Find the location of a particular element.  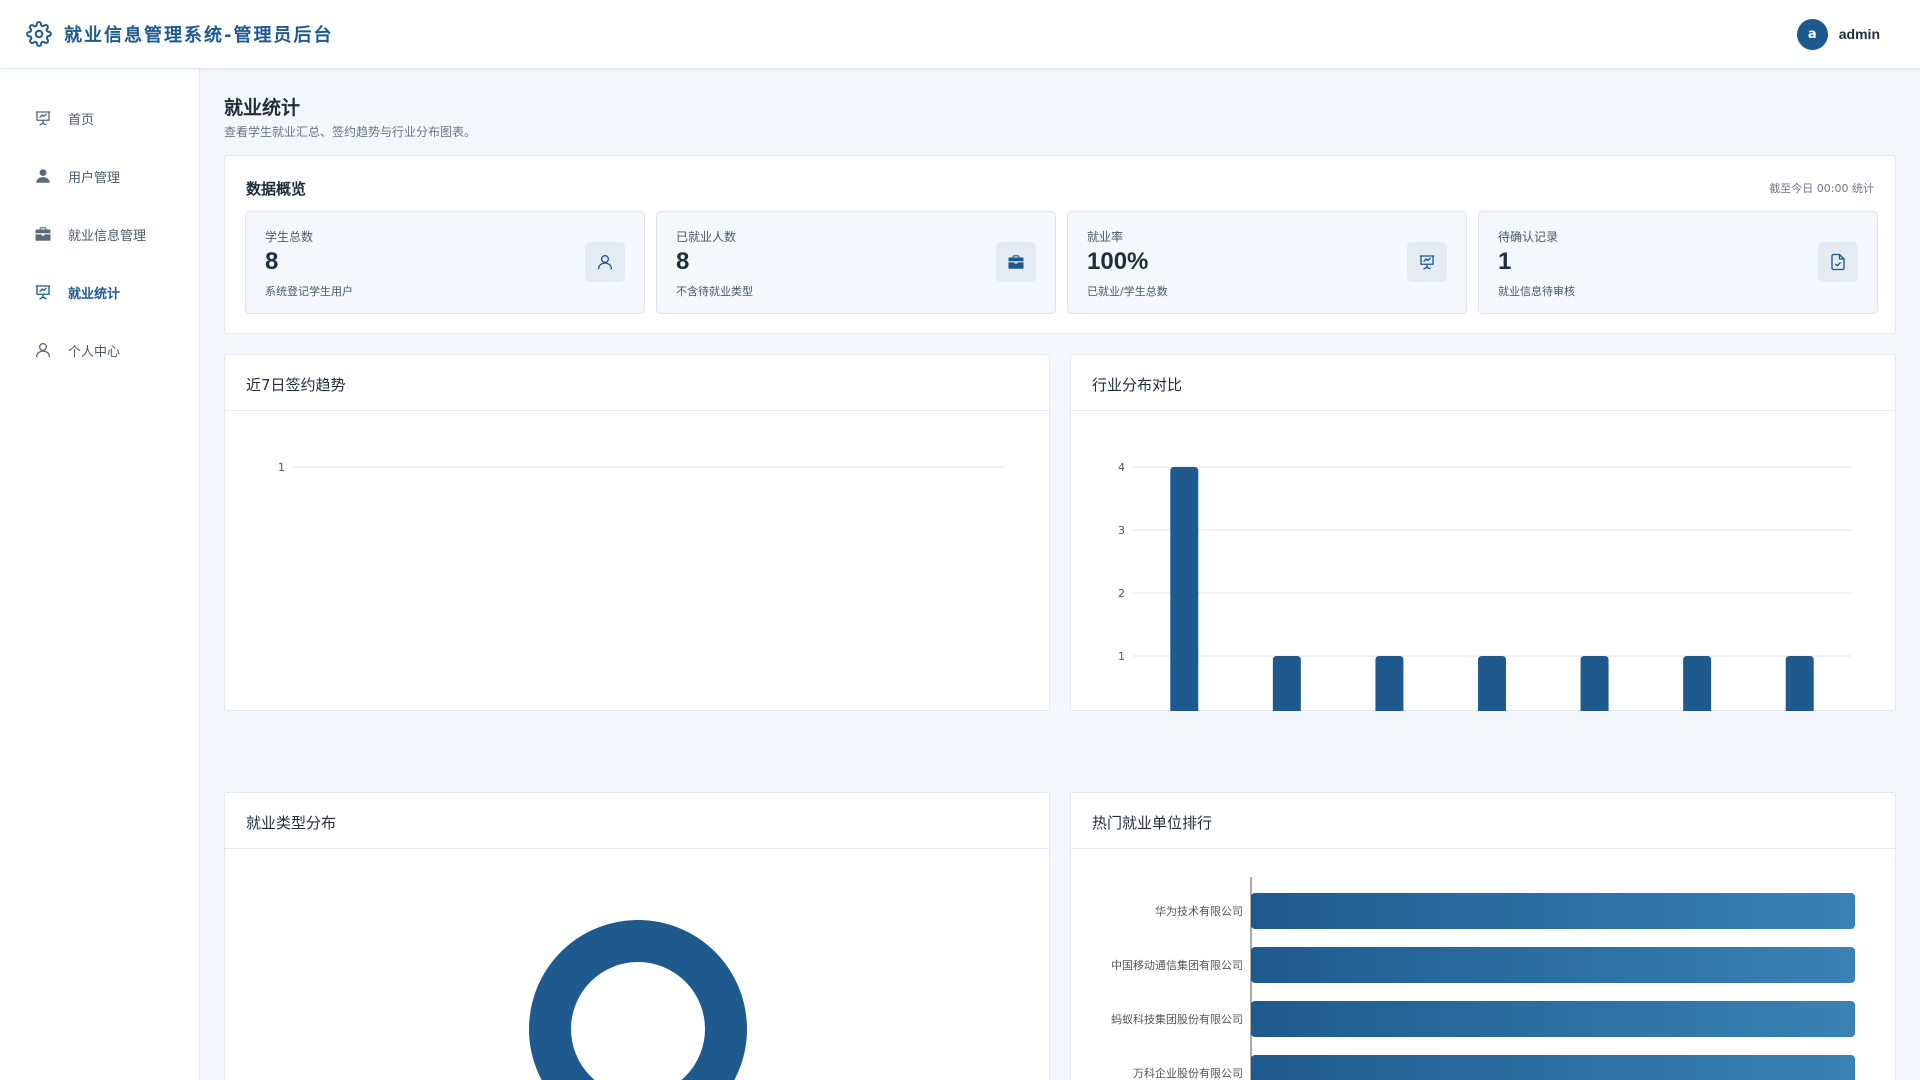

card-title: 近7日签约趋势 is located at coordinates (296, 385).